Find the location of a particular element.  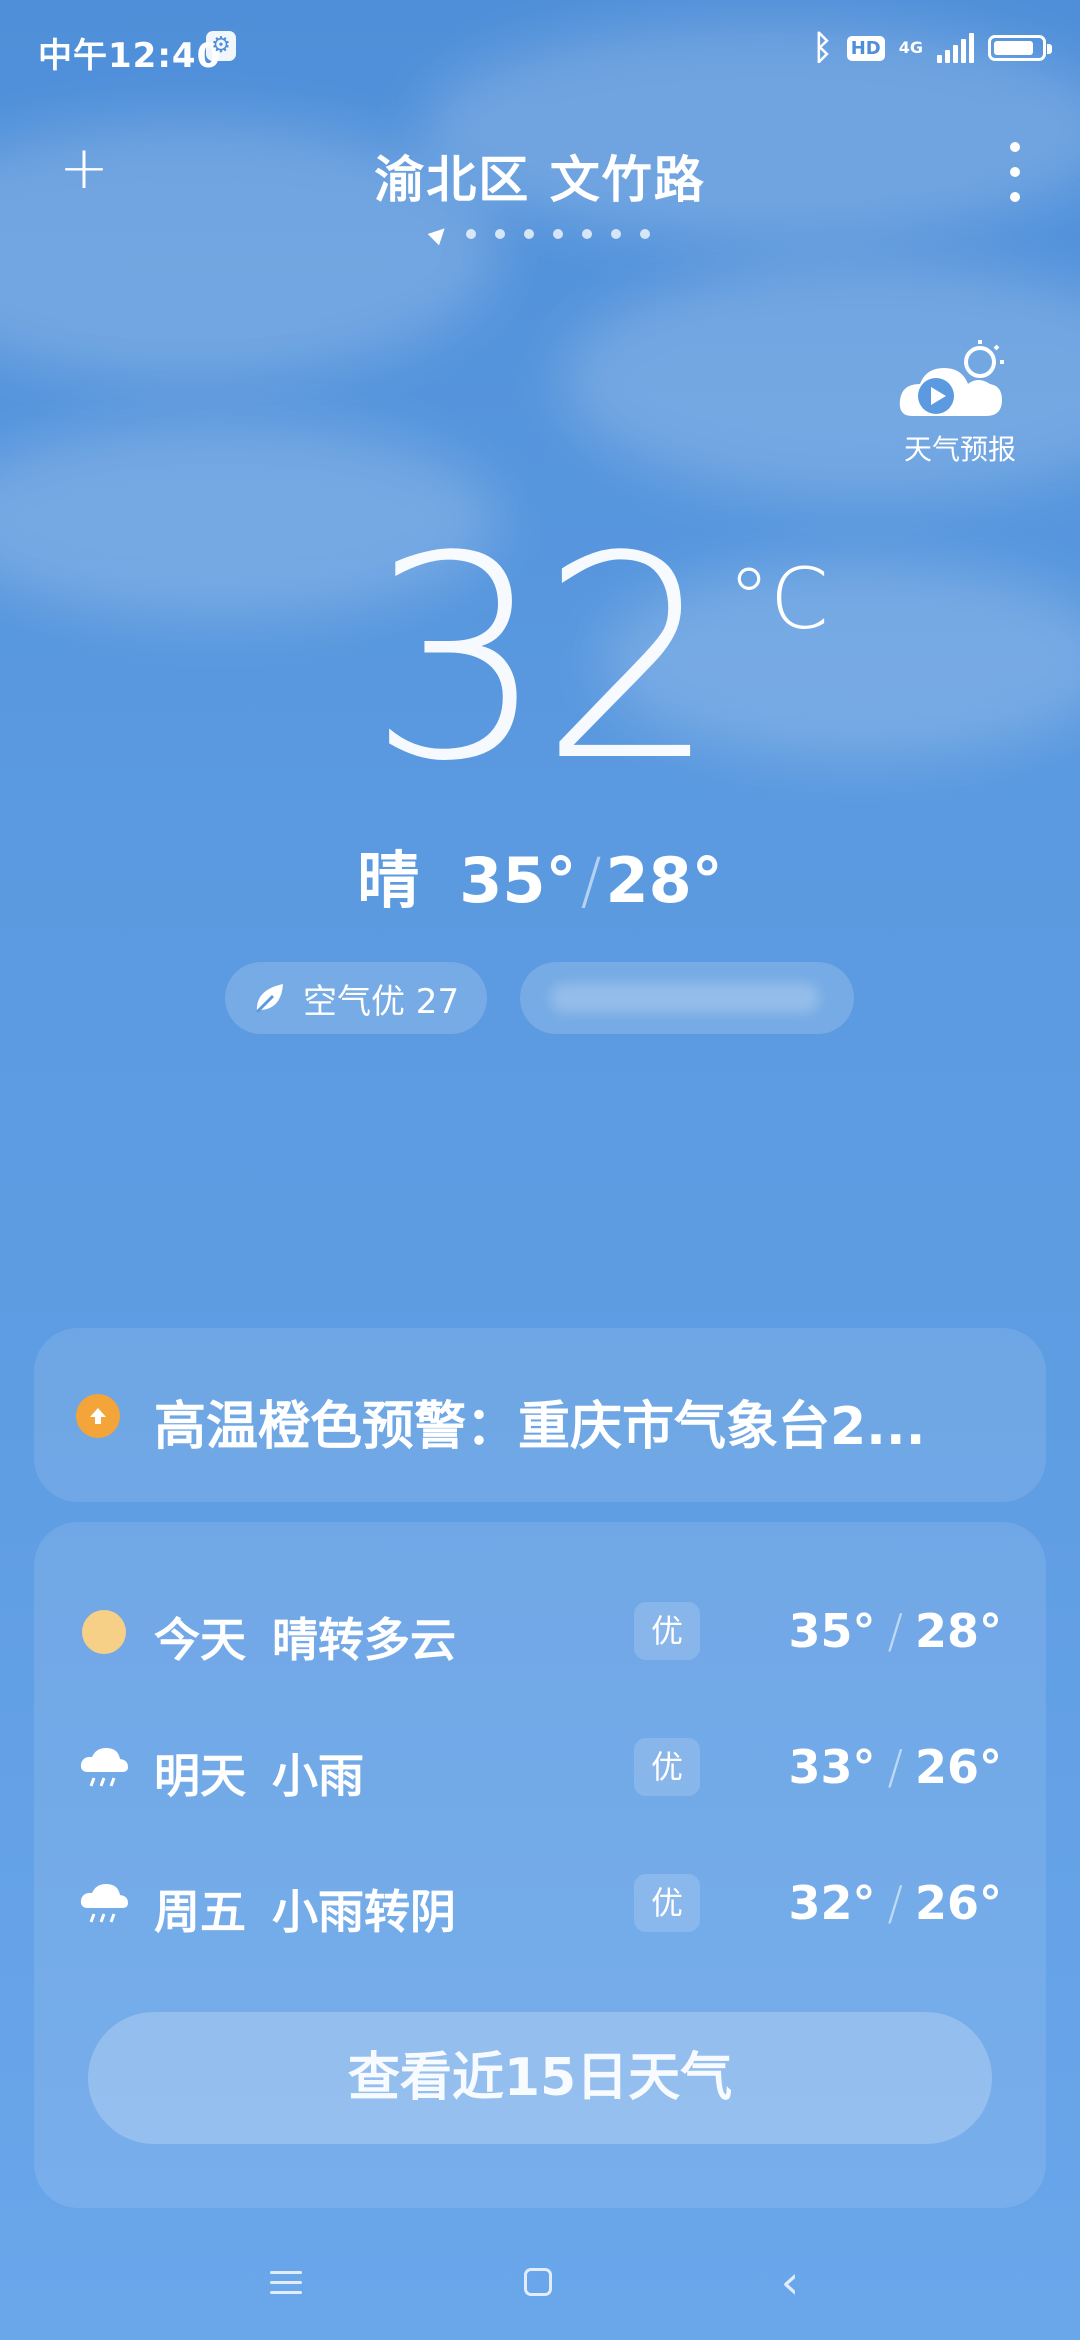

forecast-row-friday: 周五 小雨转阴 优 32°/26° is located at coordinates (540, 1904).